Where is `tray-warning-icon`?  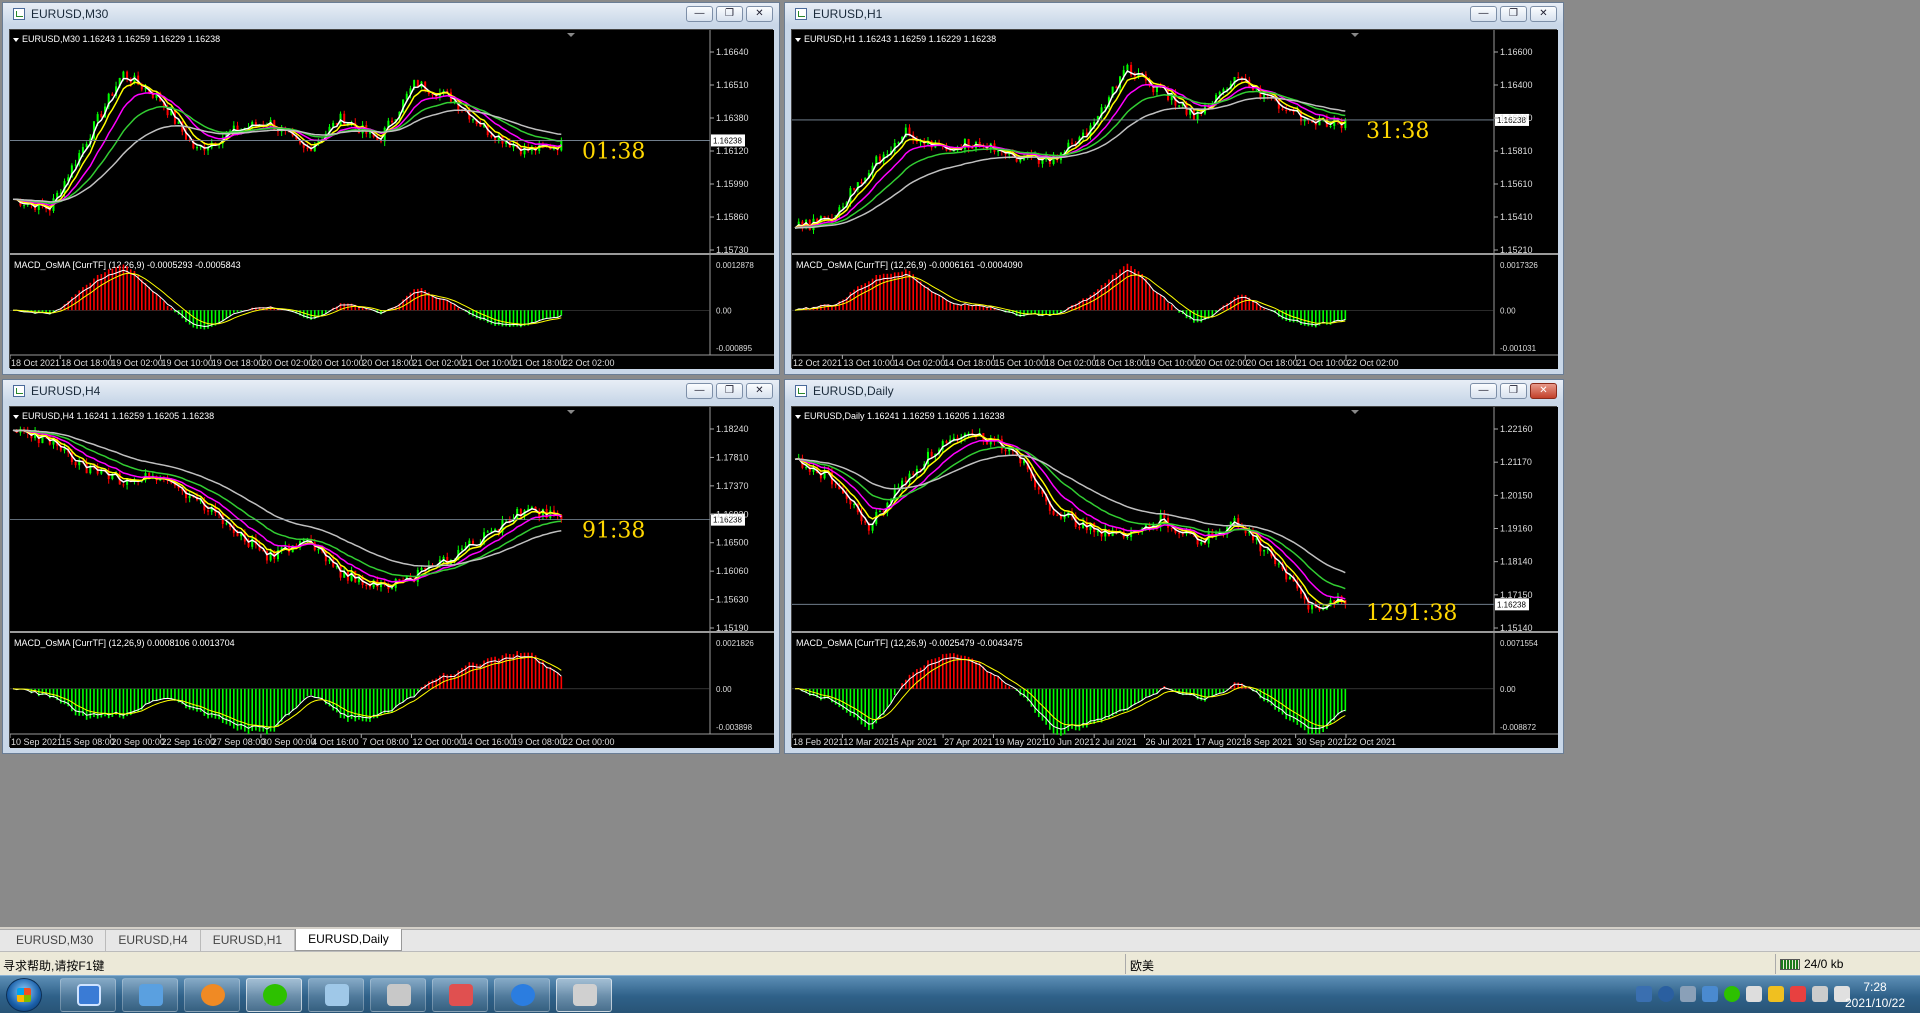 tray-warning-icon is located at coordinates (1776, 994).